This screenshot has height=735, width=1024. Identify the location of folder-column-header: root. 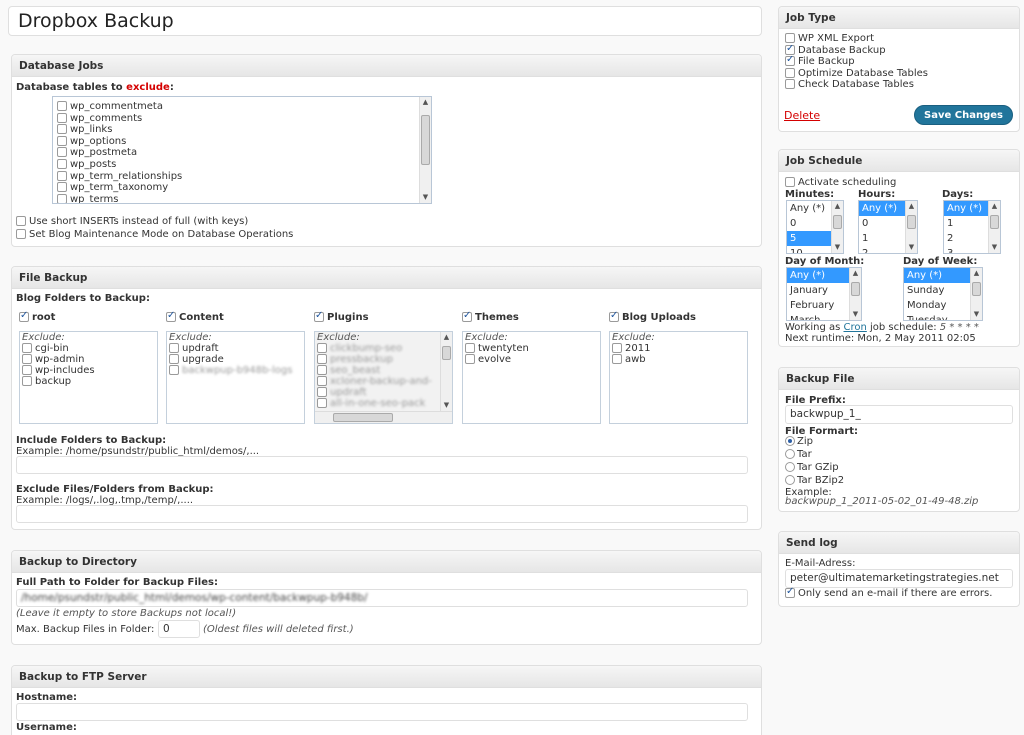
(37, 316).